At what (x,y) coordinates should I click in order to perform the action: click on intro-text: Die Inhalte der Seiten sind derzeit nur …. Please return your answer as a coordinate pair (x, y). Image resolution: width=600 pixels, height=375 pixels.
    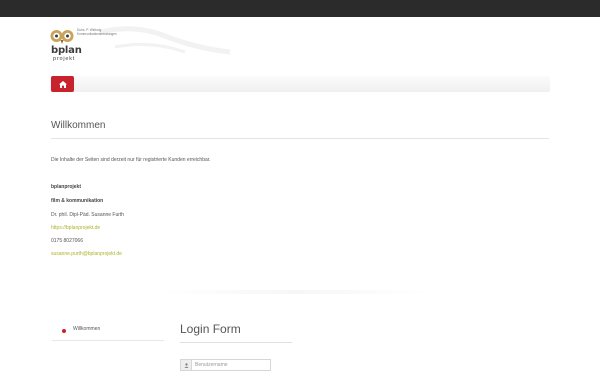
    Looking at the image, I should click on (131, 160).